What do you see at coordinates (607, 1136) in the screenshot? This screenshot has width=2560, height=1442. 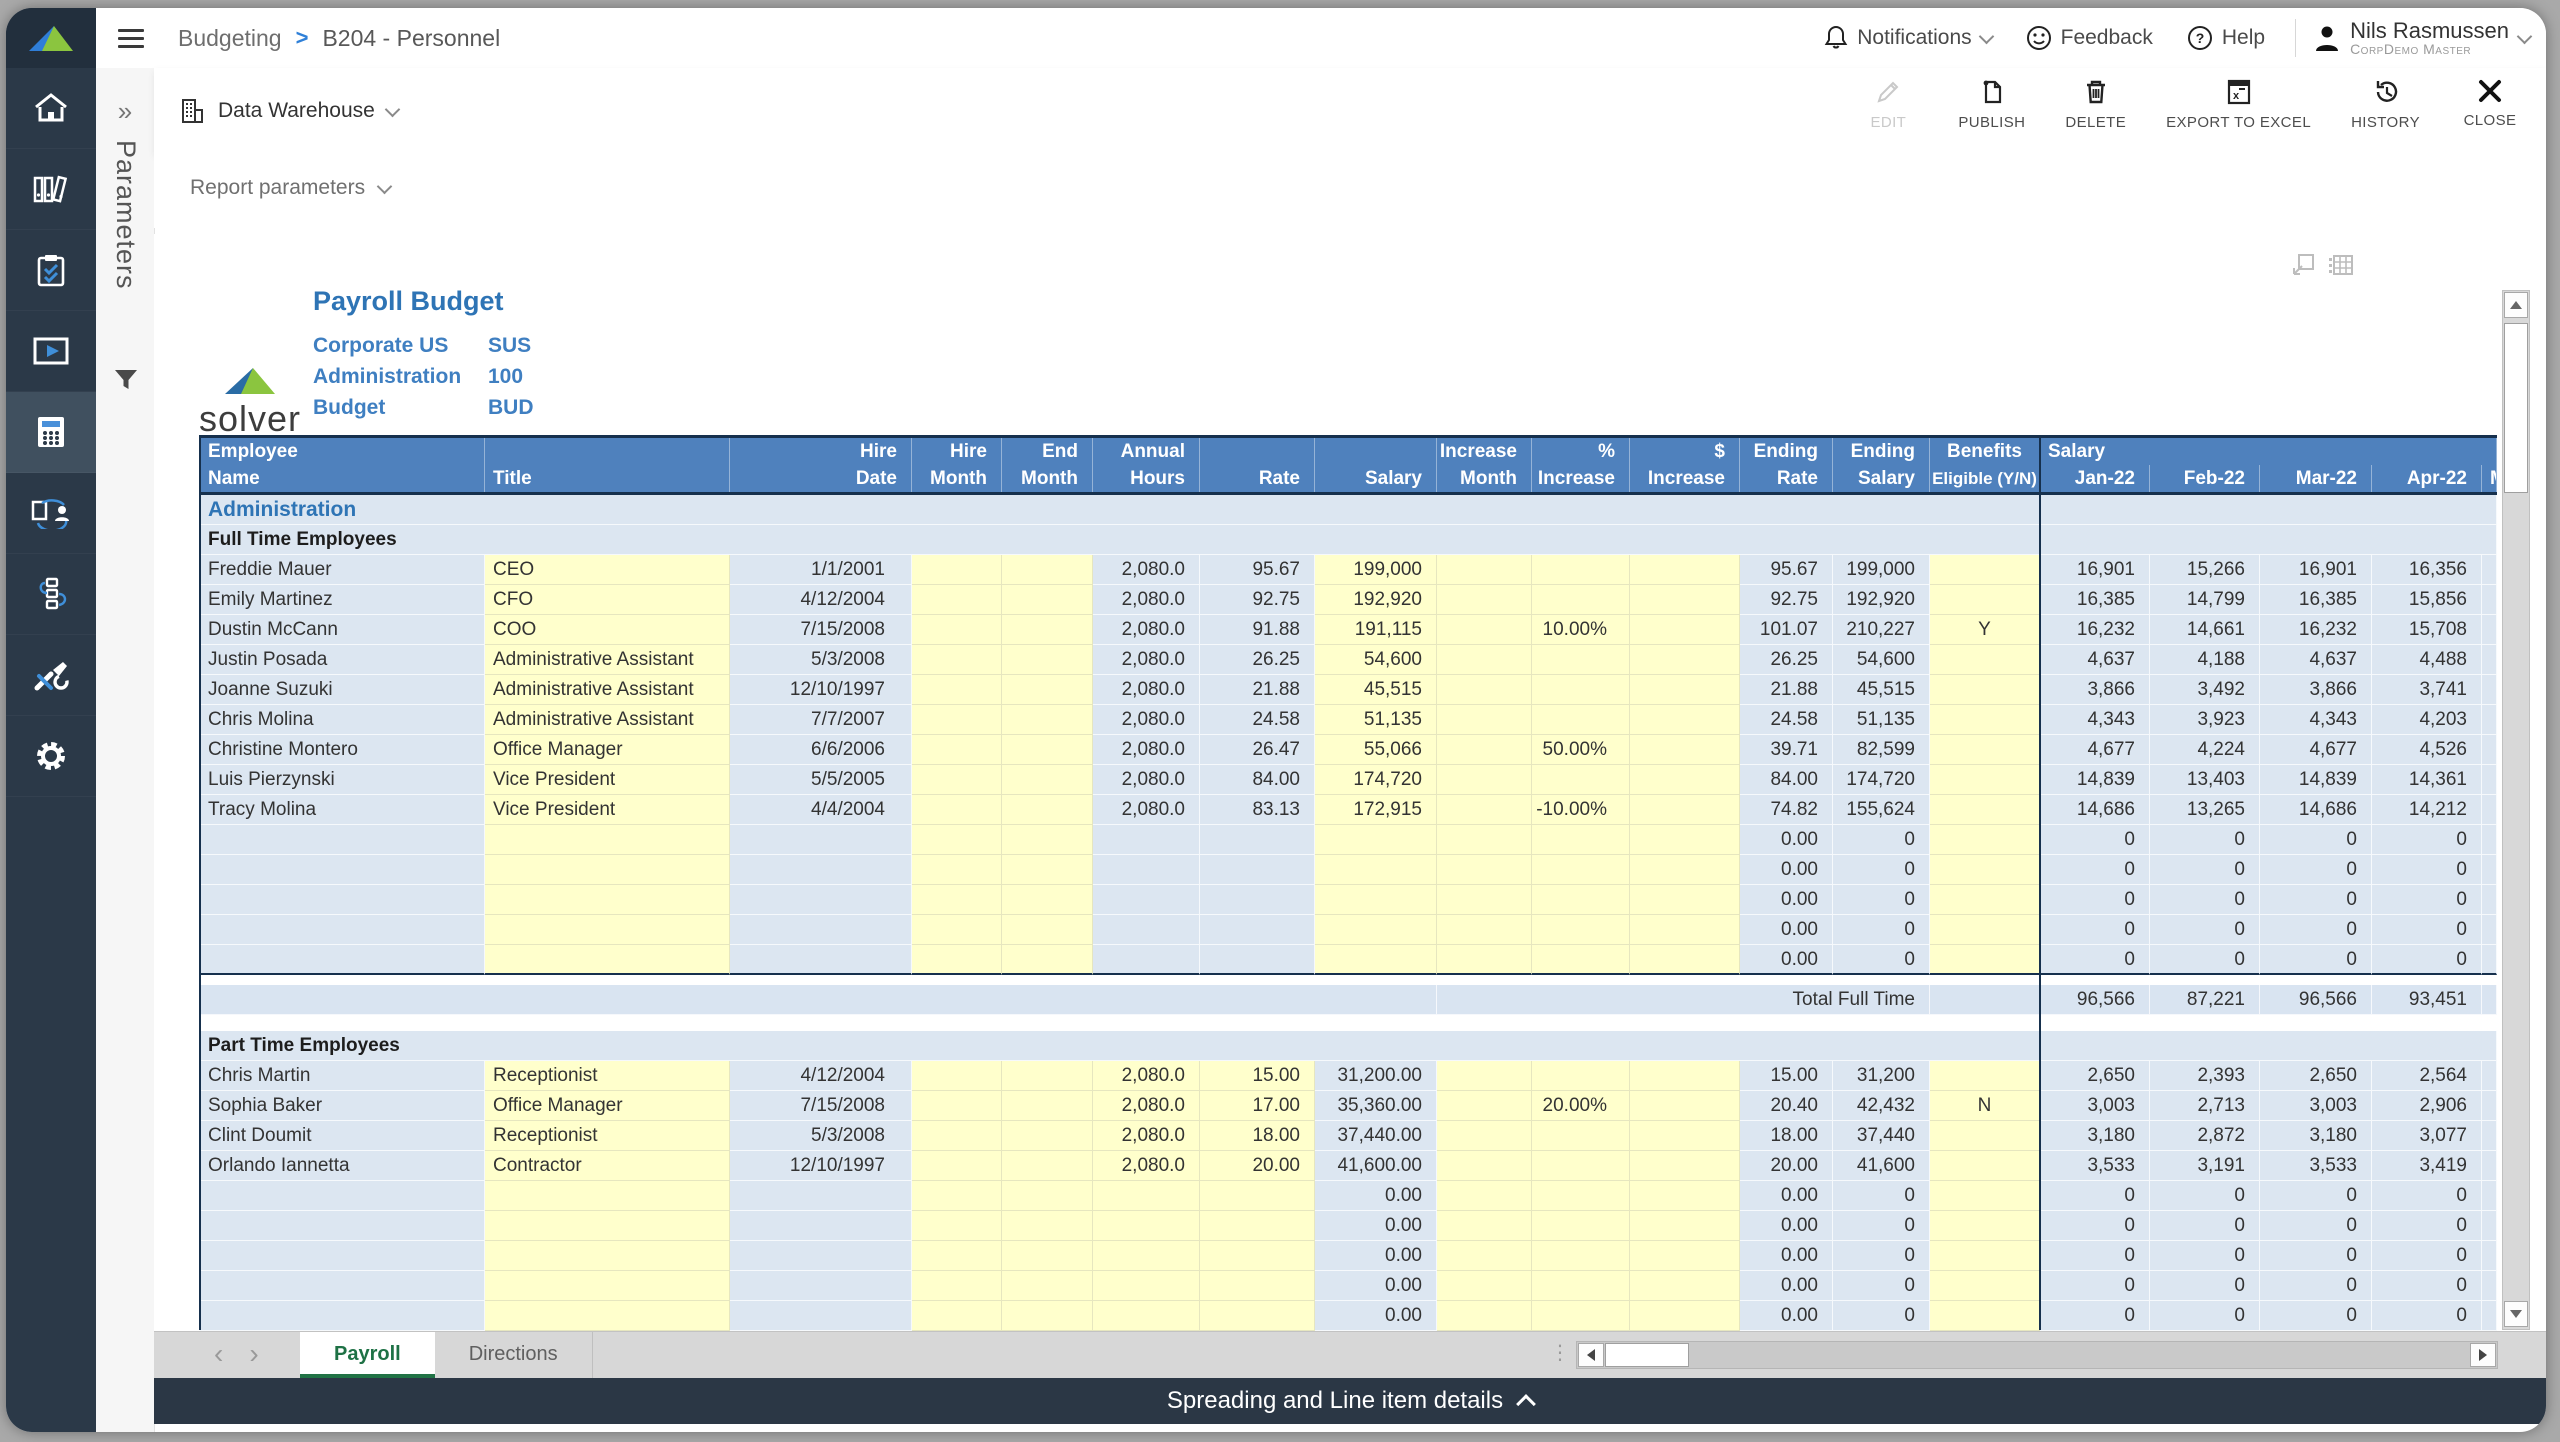 I see `input-cell: Receptionist` at bounding box center [607, 1136].